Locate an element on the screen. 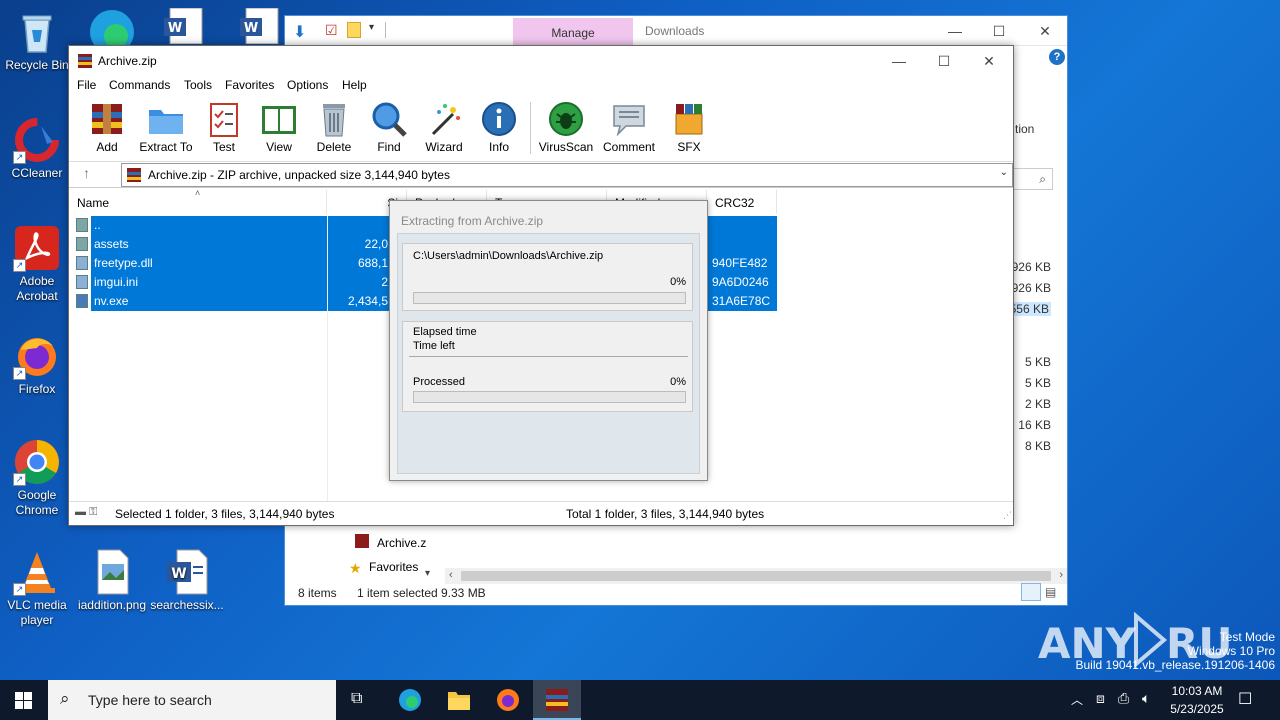 Image resolution: width=1280 pixels, height=720 pixels. menu-commands: Commands is located at coordinates (139, 85).